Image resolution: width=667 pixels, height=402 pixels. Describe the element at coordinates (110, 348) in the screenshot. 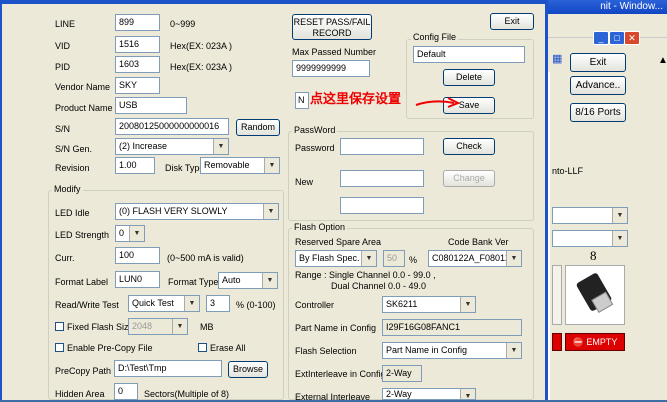

I see `precopy-label: Enable Pre-Copy File` at that location.